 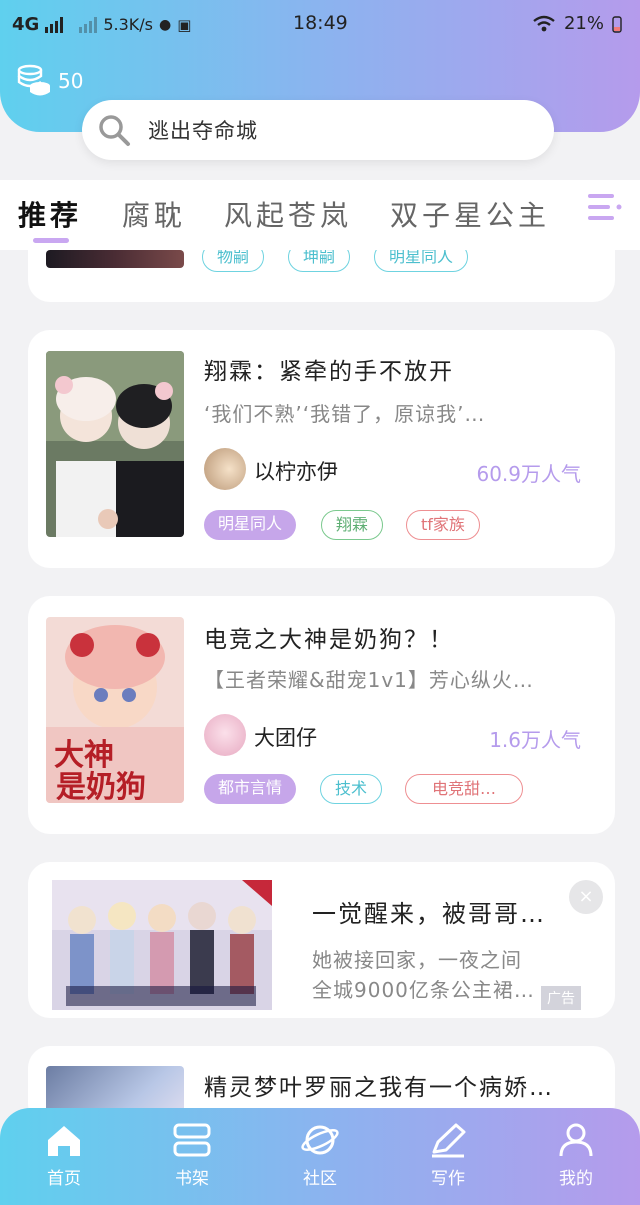 What do you see at coordinates (71, 81) in the screenshot?
I see `coin-count: 50` at bounding box center [71, 81].